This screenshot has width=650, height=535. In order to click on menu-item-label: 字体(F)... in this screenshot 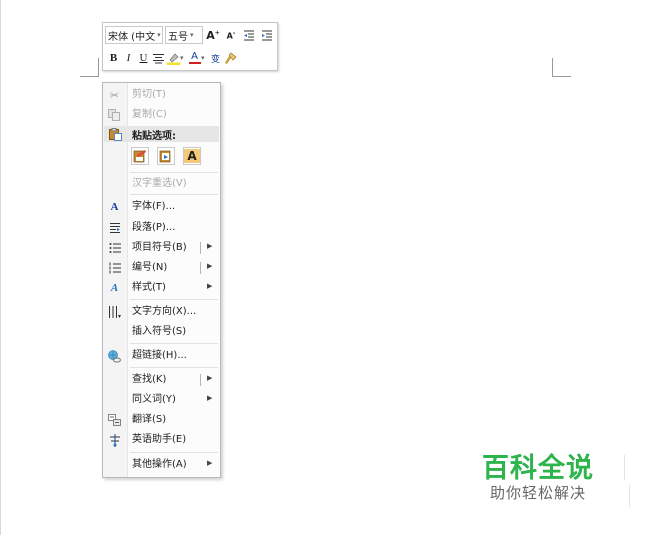, I will do `click(154, 206)`.